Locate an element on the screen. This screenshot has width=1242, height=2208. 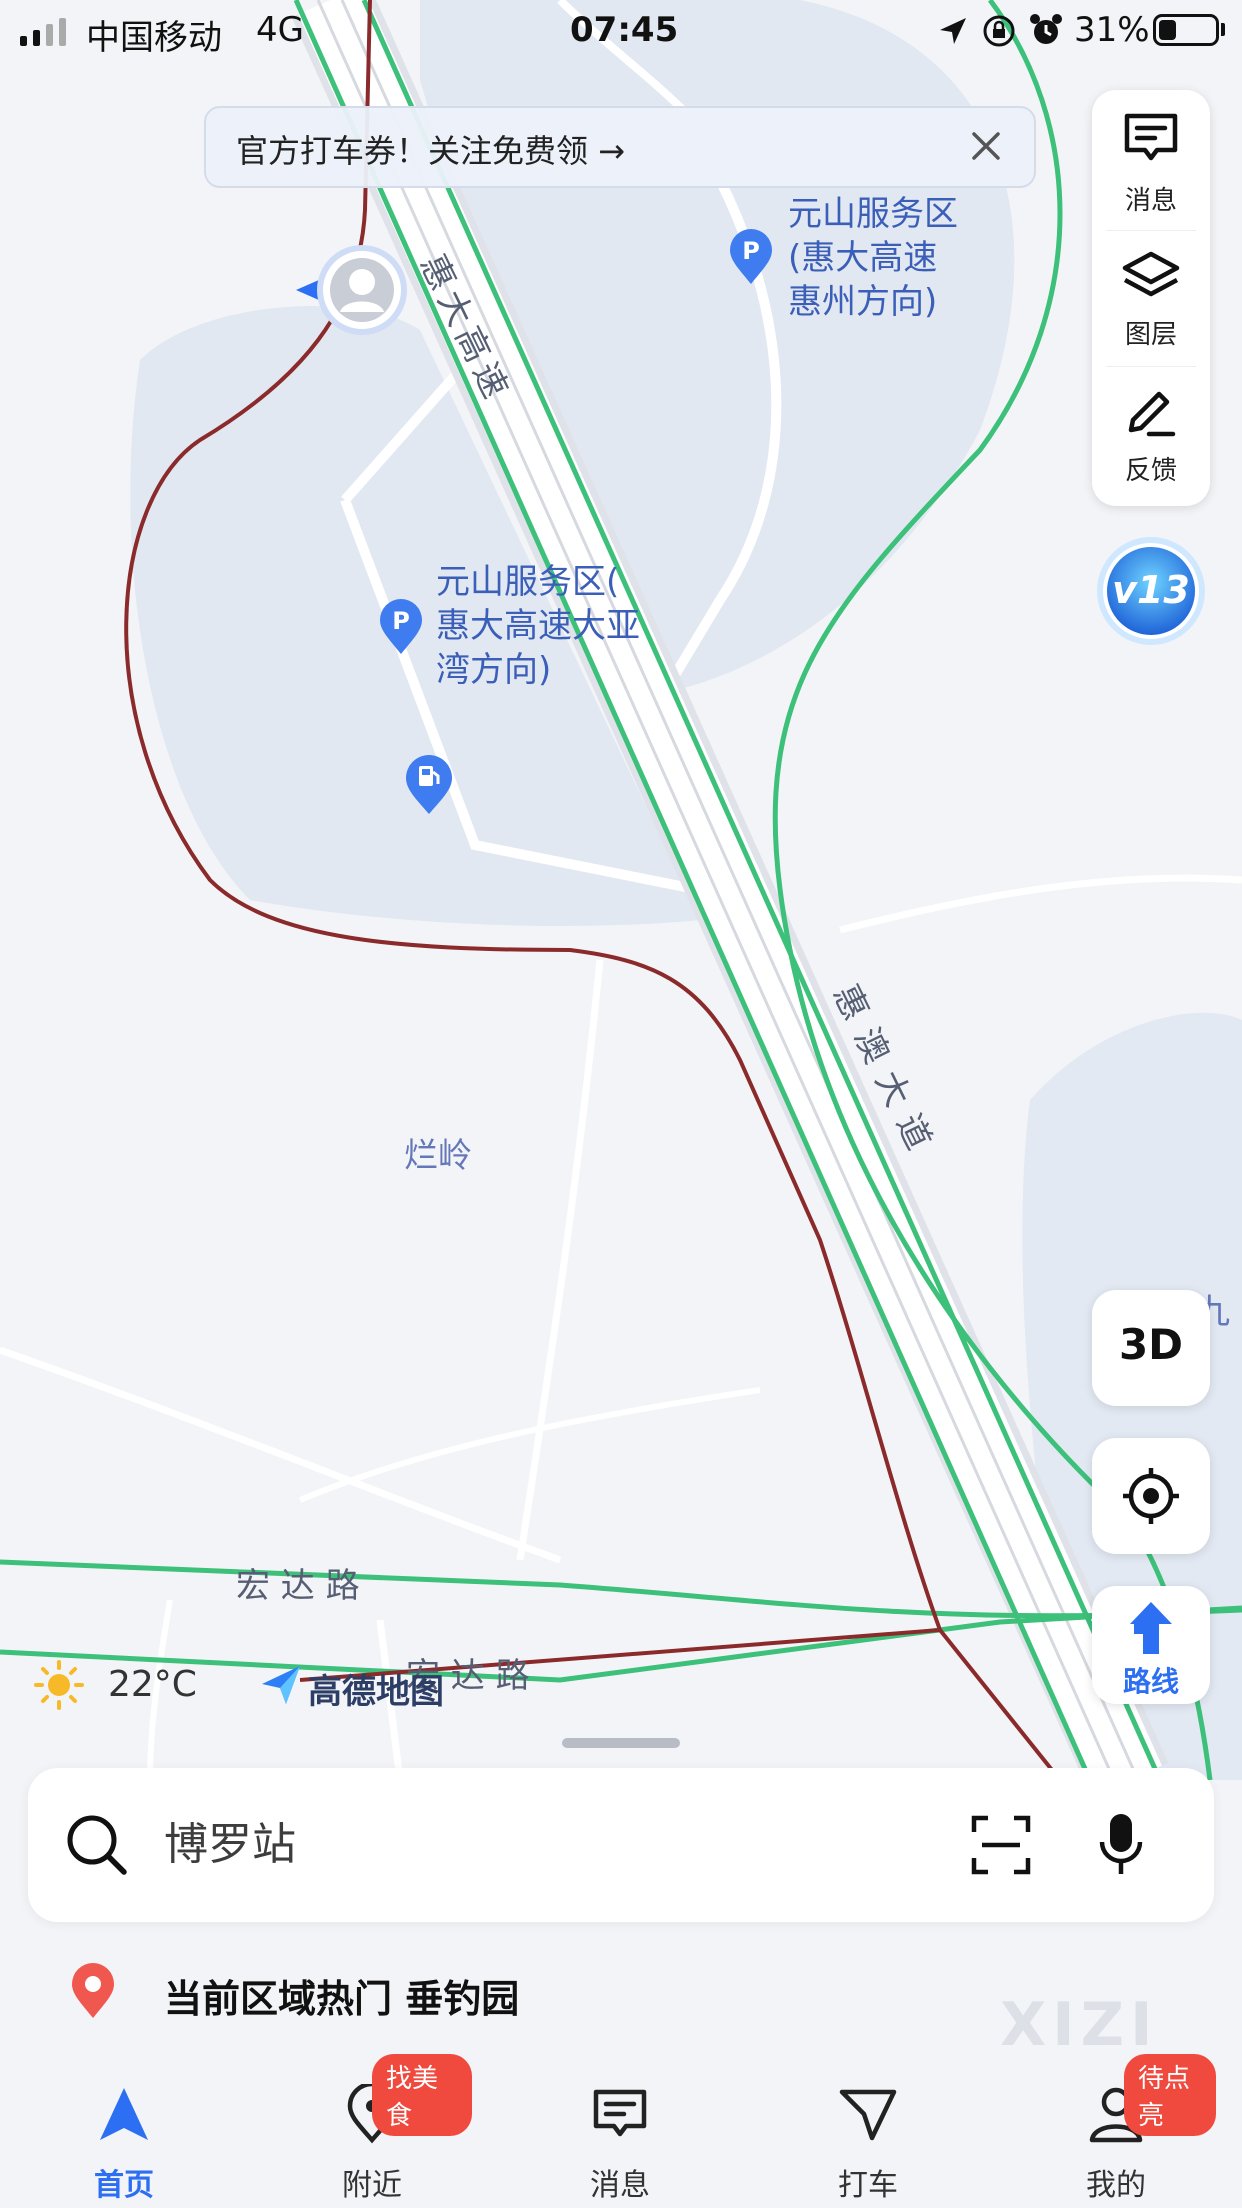
place-label-lanling: 烂岭 is located at coordinates (438, 1156).